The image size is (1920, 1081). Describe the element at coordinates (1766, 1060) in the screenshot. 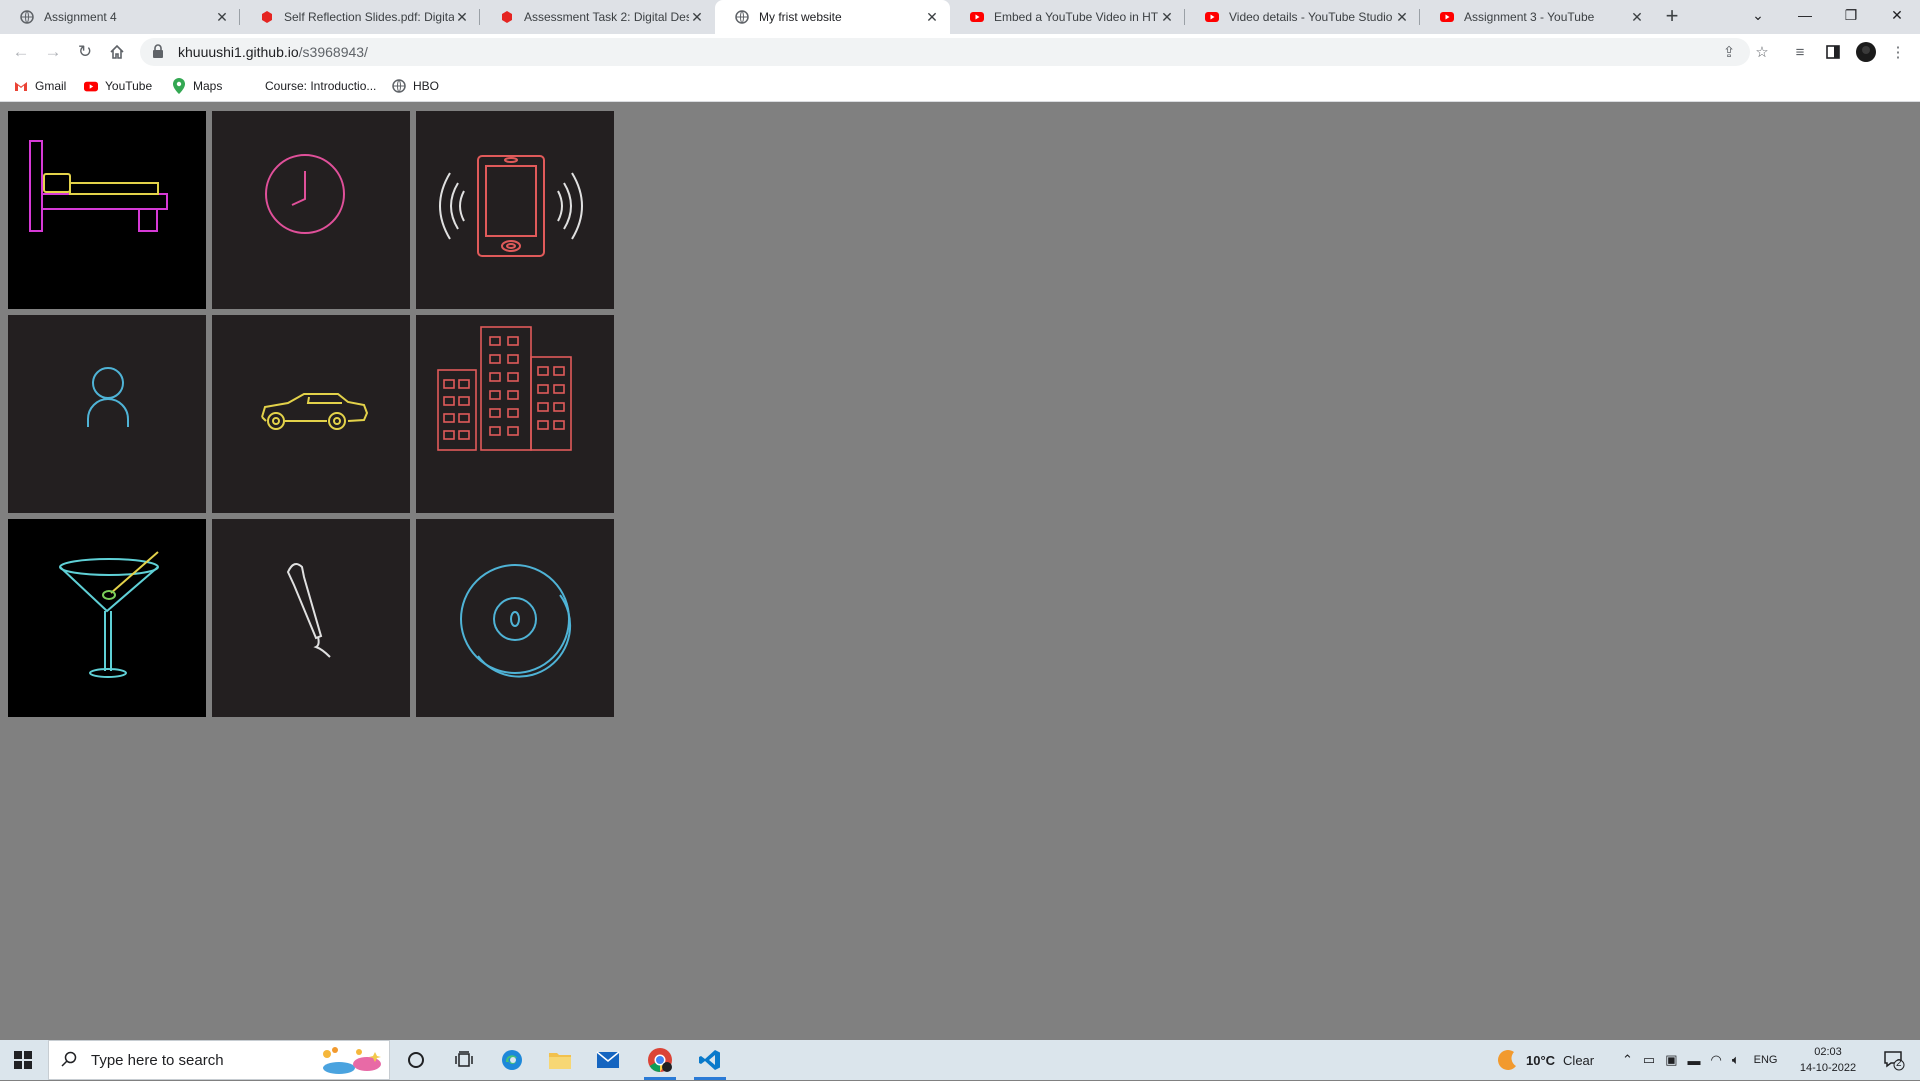

I see `language-indicator: ENG` at that location.